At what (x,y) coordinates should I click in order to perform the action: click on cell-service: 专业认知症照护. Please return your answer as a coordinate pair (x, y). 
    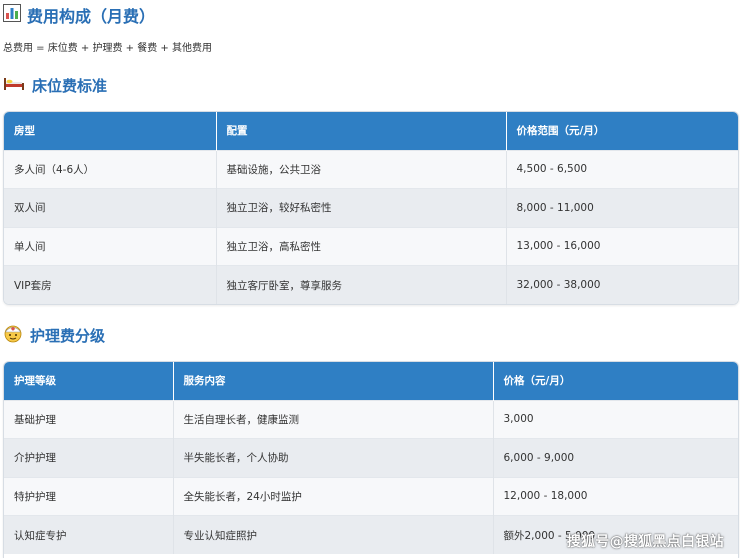
    Looking at the image, I should click on (333, 535).